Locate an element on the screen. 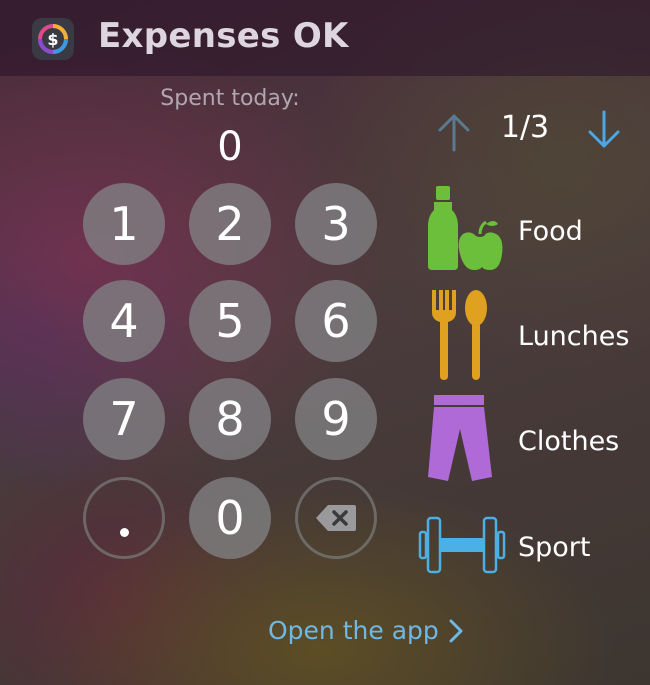 The image size is (650, 685). key-9: 9 is located at coordinates (336, 419).